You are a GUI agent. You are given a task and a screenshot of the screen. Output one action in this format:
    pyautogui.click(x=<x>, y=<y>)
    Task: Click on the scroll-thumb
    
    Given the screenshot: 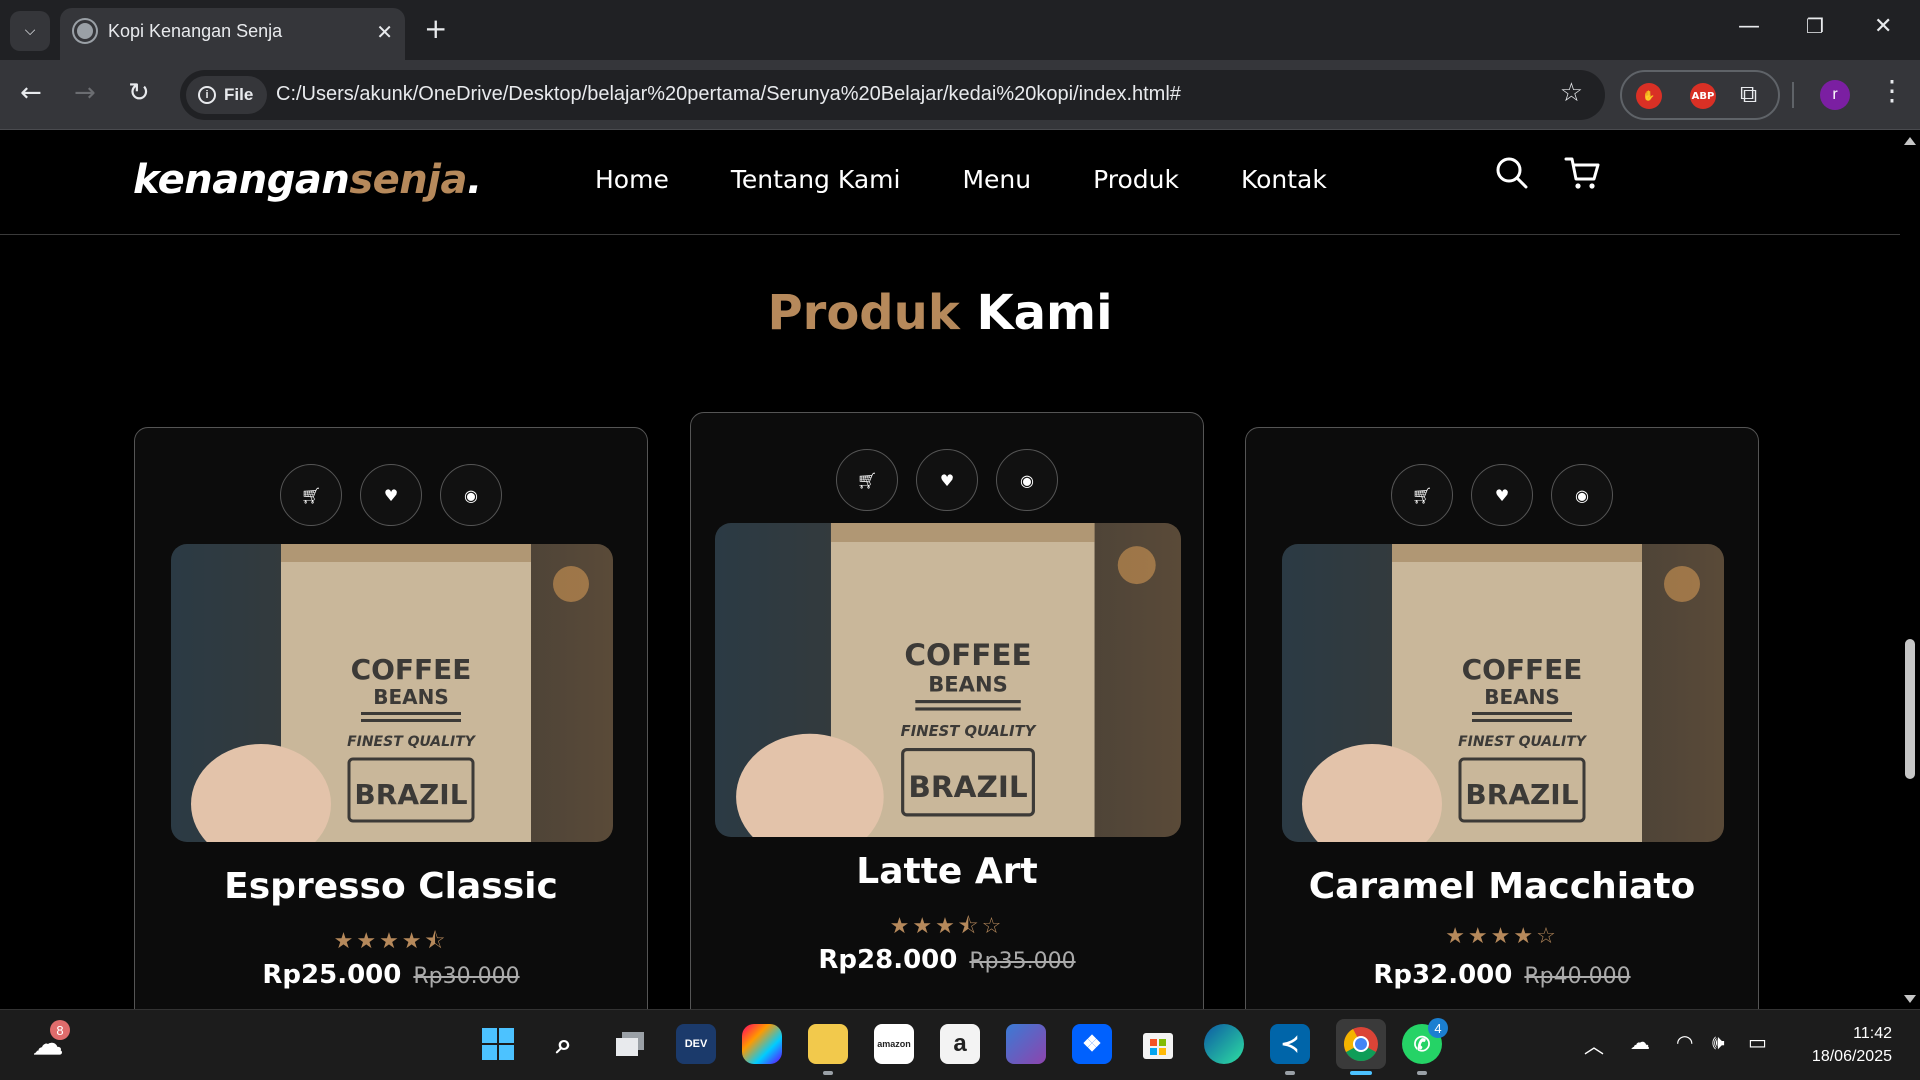 What is the action you would take?
    pyautogui.click(x=1910, y=709)
    